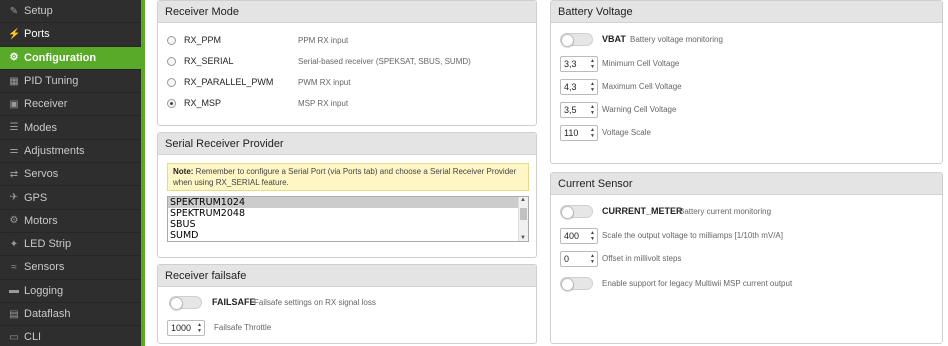 The image size is (948, 346). Describe the element at coordinates (51, 81) in the screenshot. I see `sidebar-item-label: PID Tuning` at that location.